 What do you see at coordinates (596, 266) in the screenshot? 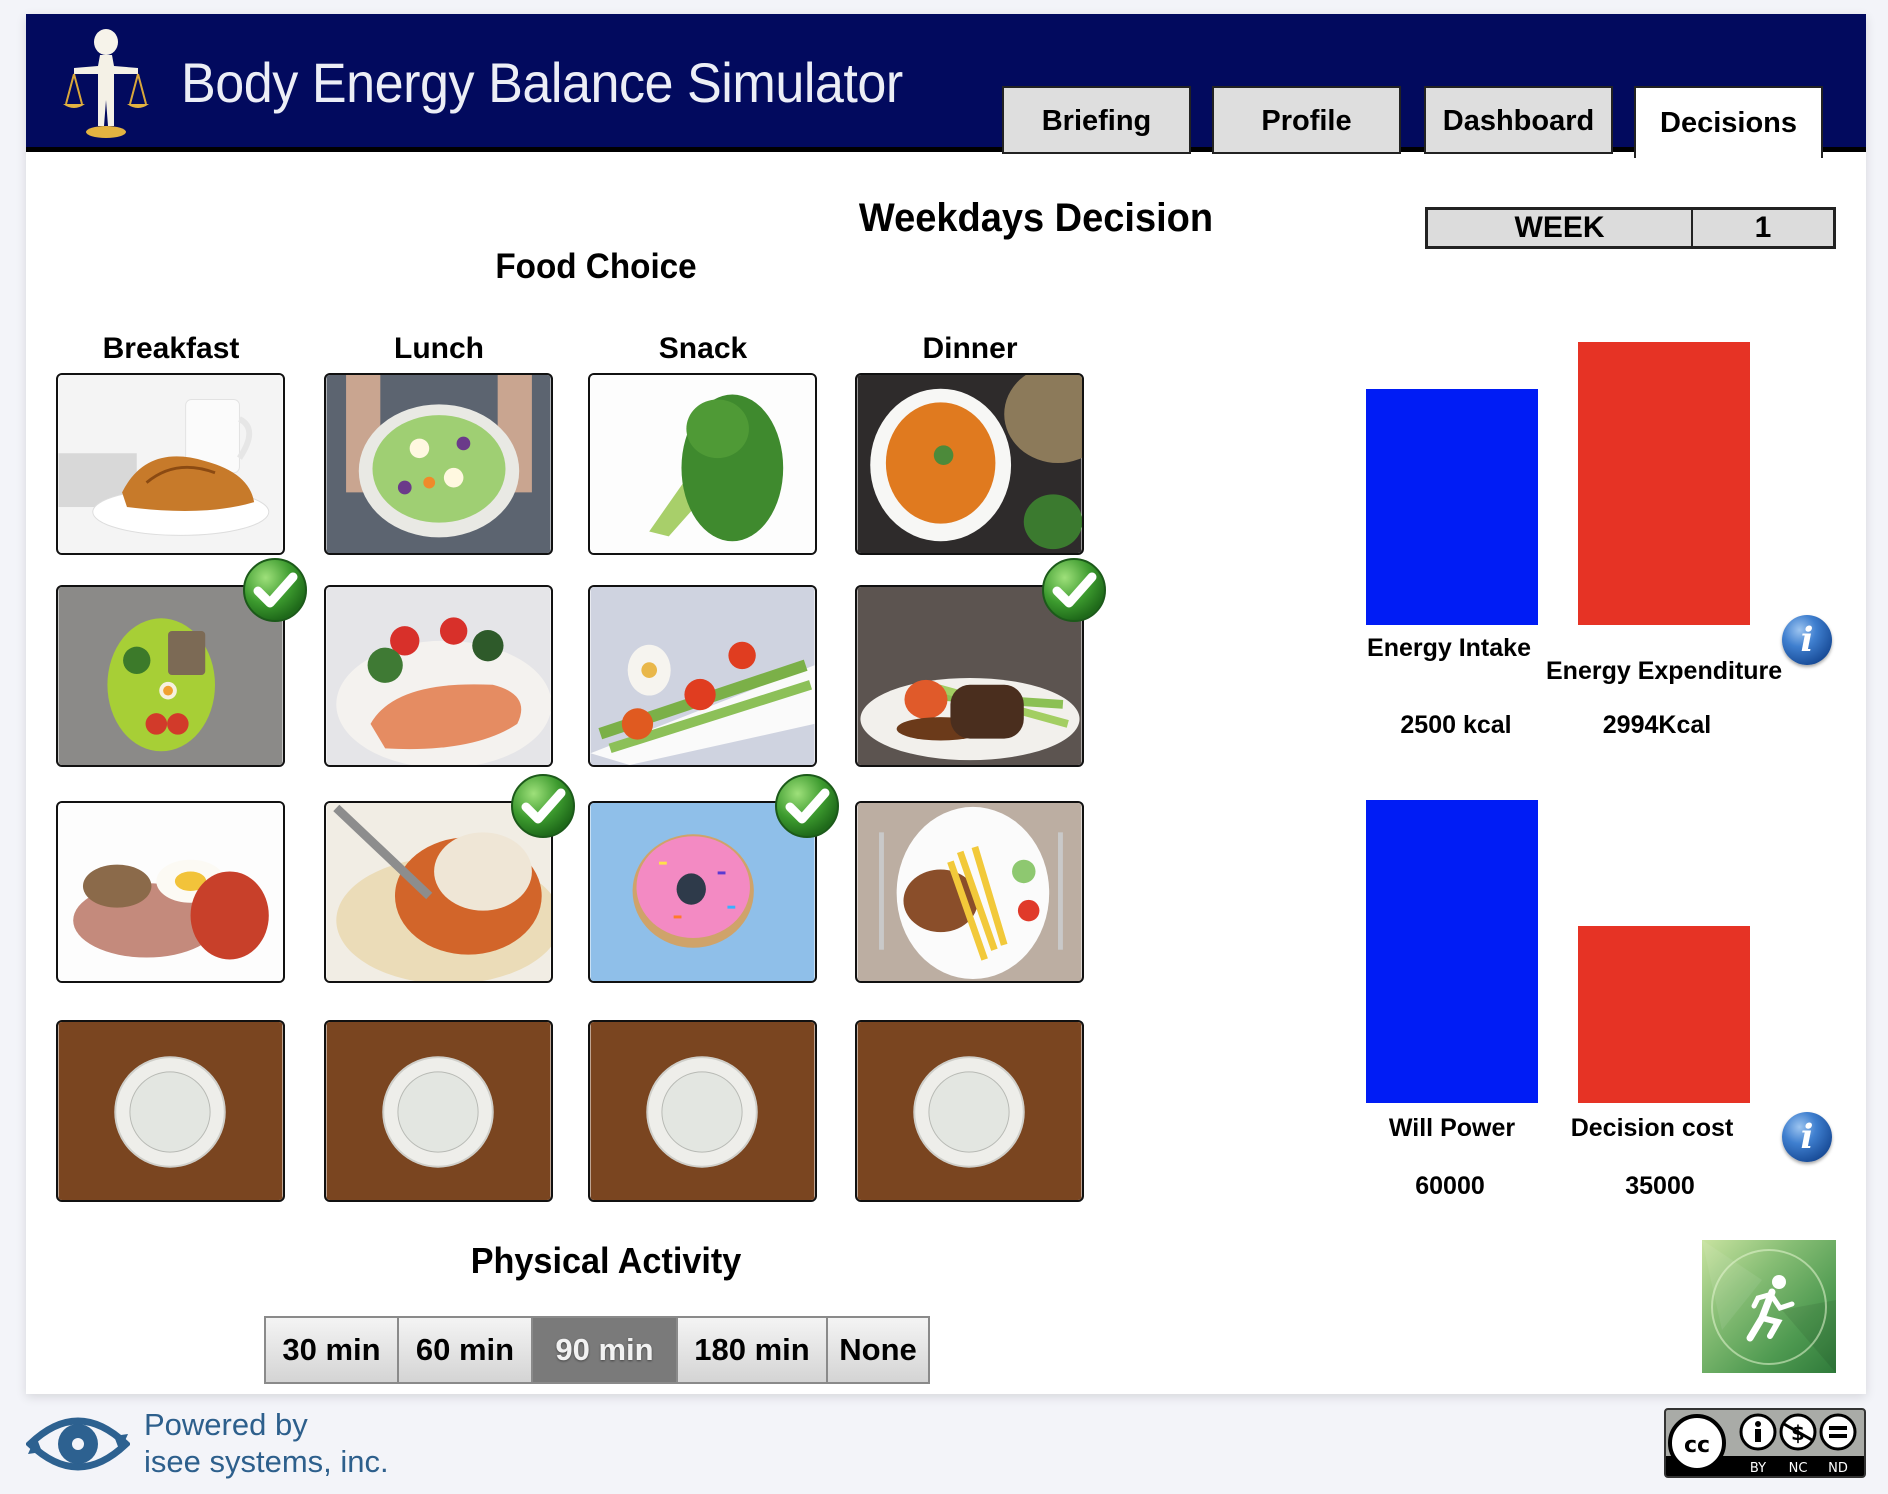
I see `food-choice-heading: Food Choice` at bounding box center [596, 266].